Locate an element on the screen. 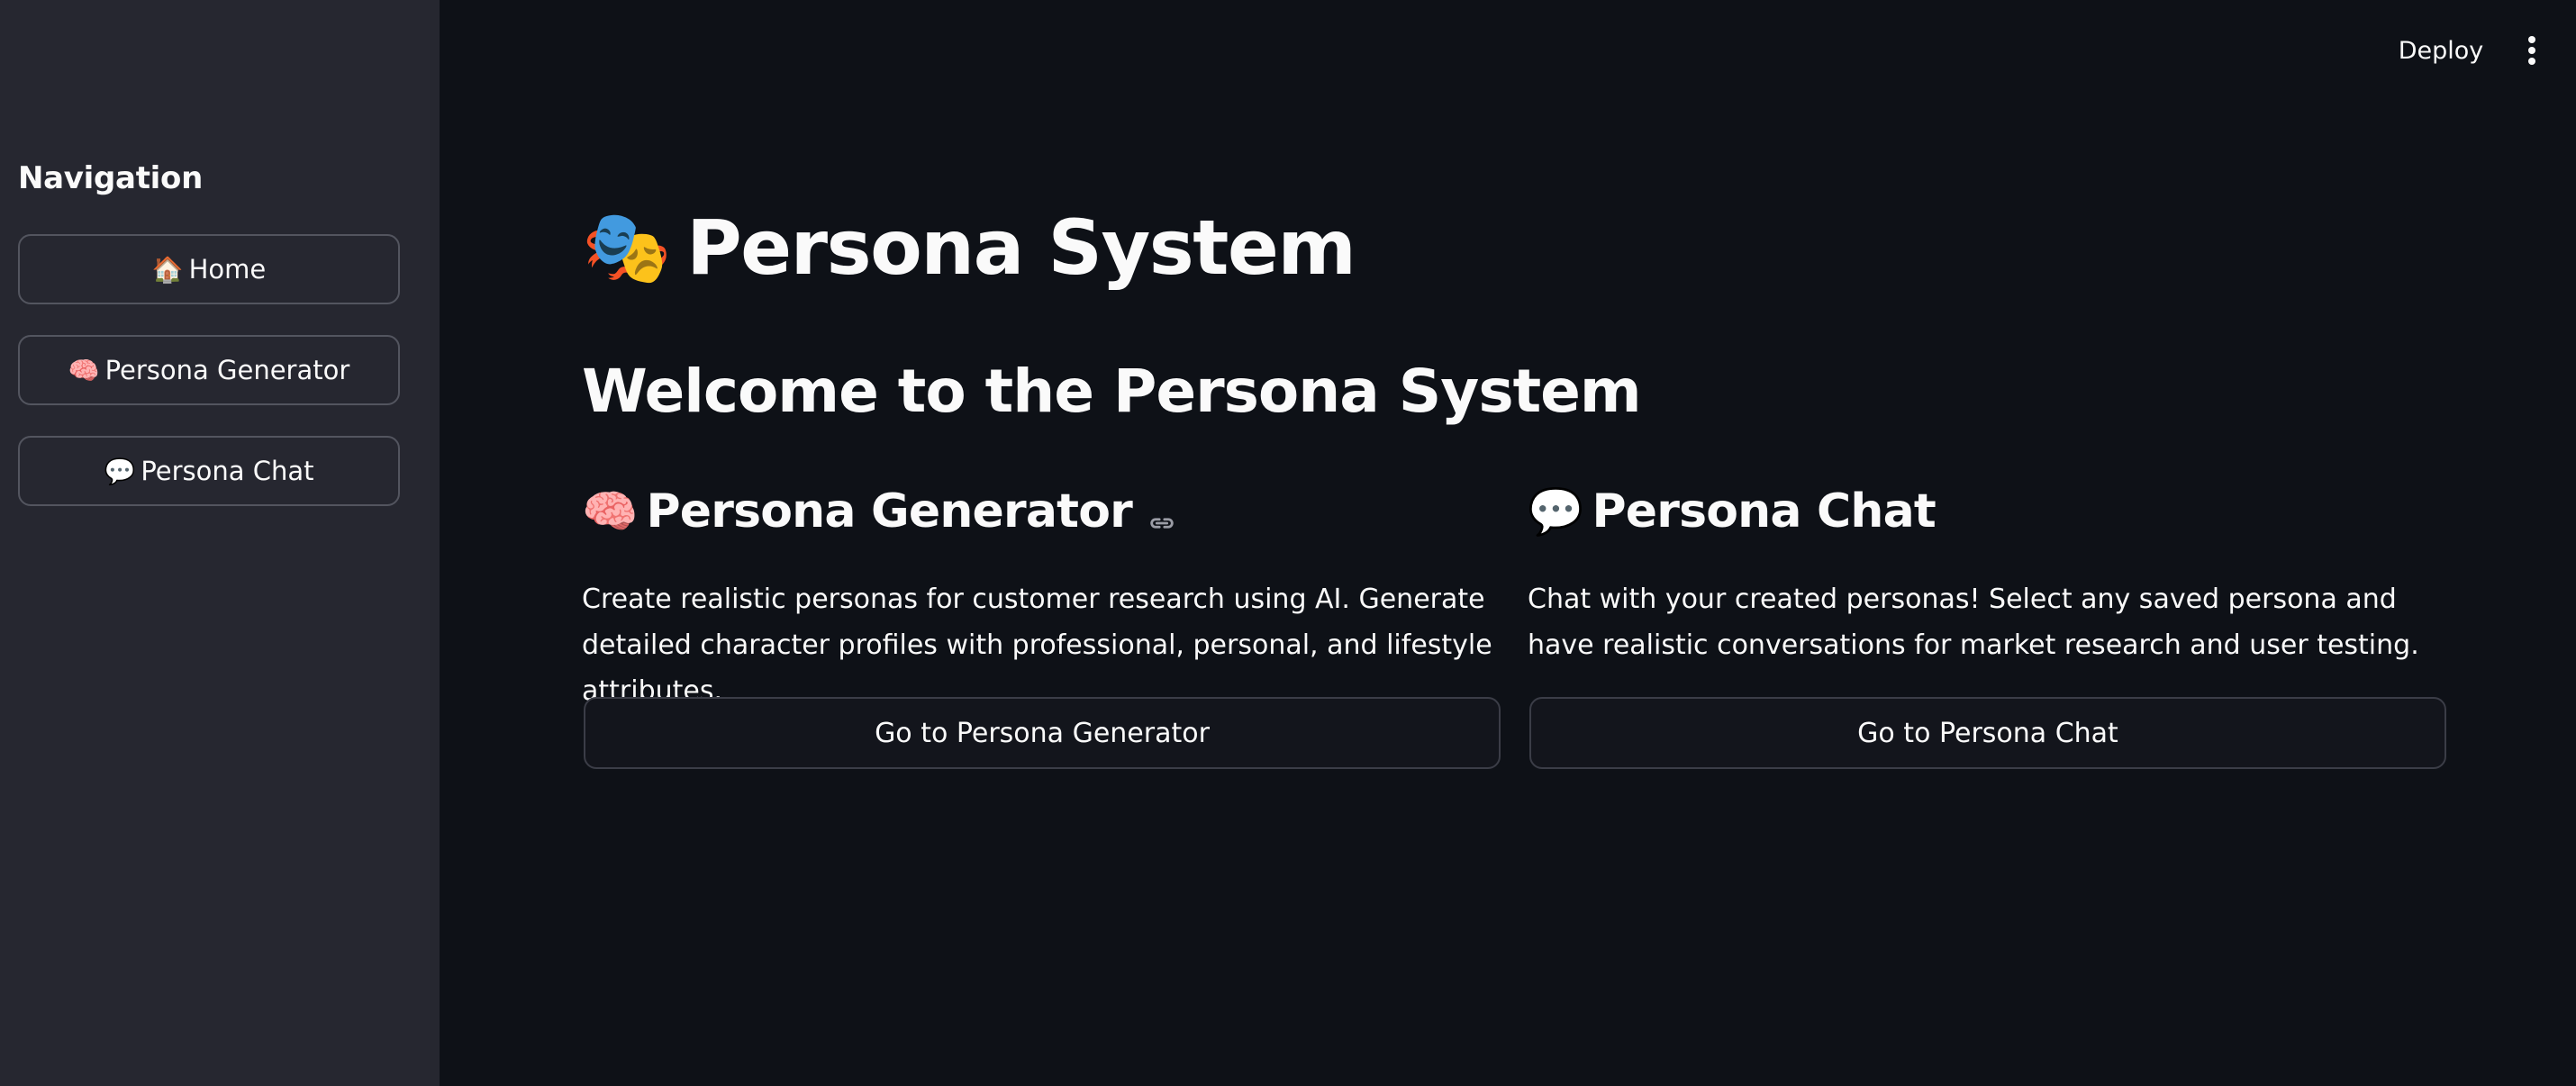 This screenshot has width=2576, height=1086. theater-masks-icon: 🎭 is located at coordinates (627, 247).